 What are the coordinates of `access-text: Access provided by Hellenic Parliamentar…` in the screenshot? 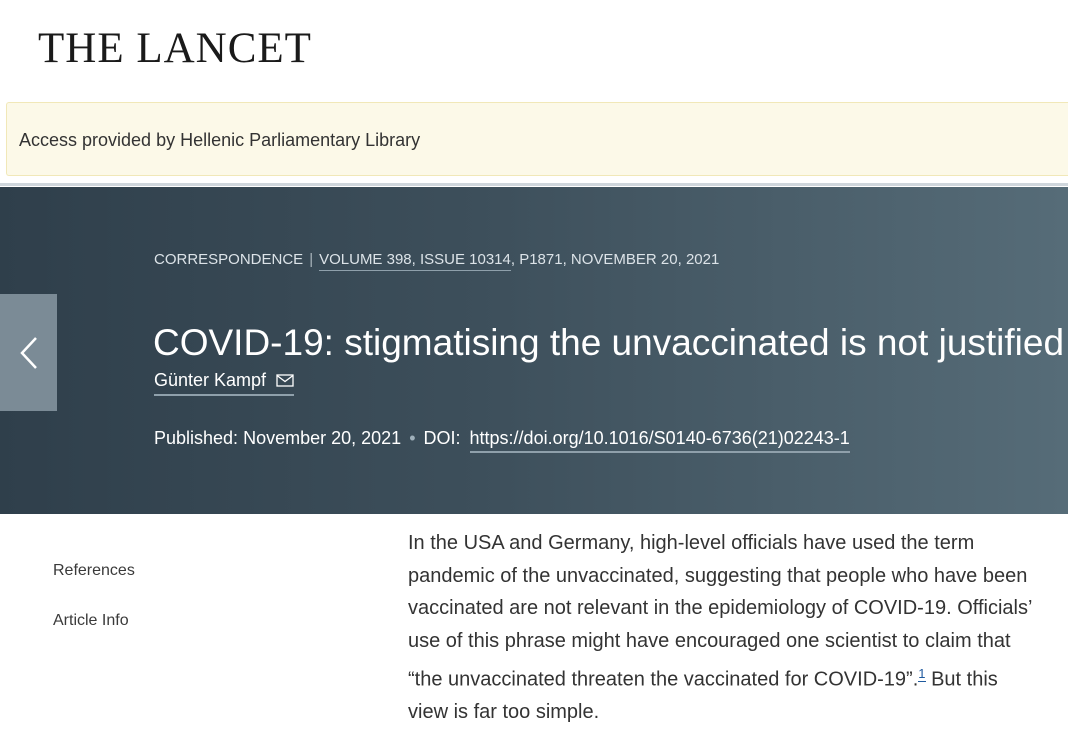 It's located at (220, 140).